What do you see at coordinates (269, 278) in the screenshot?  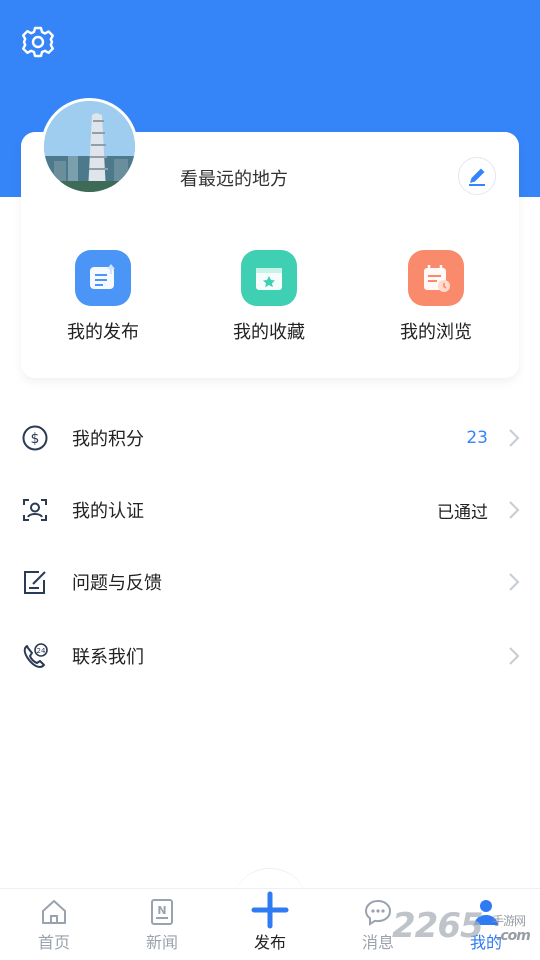 I see `star-folder-icon` at bounding box center [269, 278].